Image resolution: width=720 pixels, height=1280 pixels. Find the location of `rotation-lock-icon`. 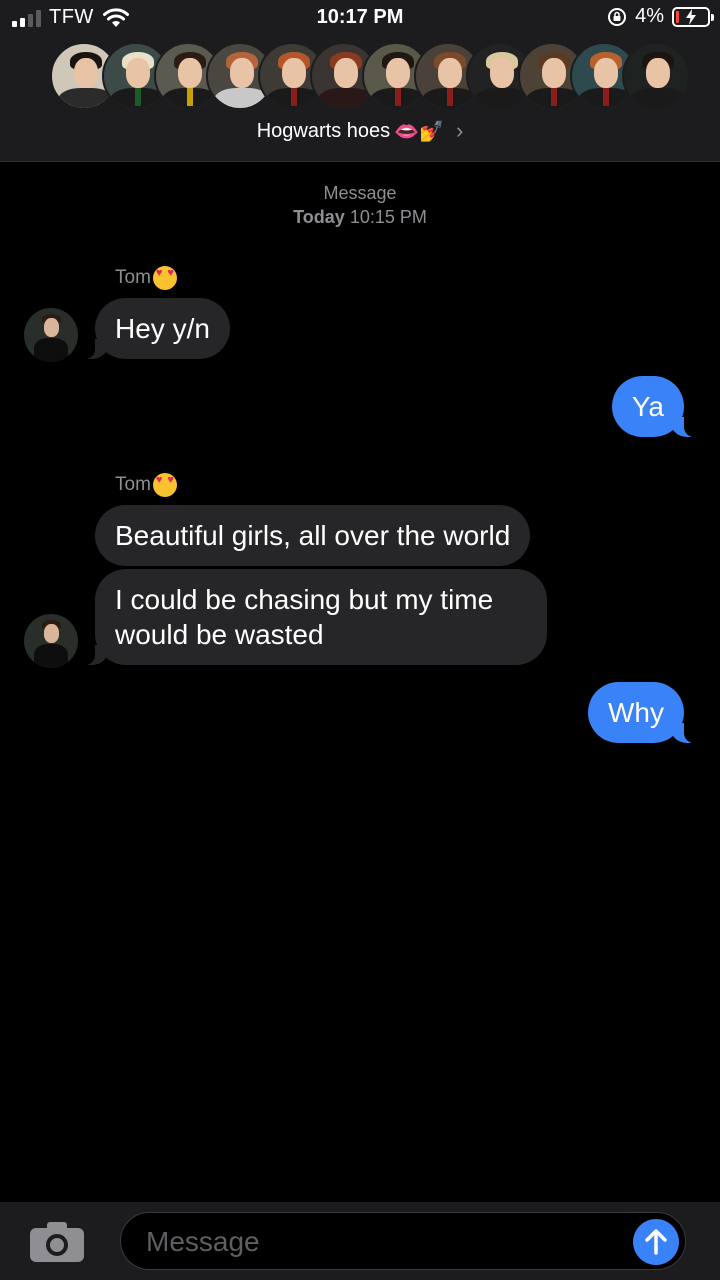

rotation-lock-icon is located at coordinates (617, 16).